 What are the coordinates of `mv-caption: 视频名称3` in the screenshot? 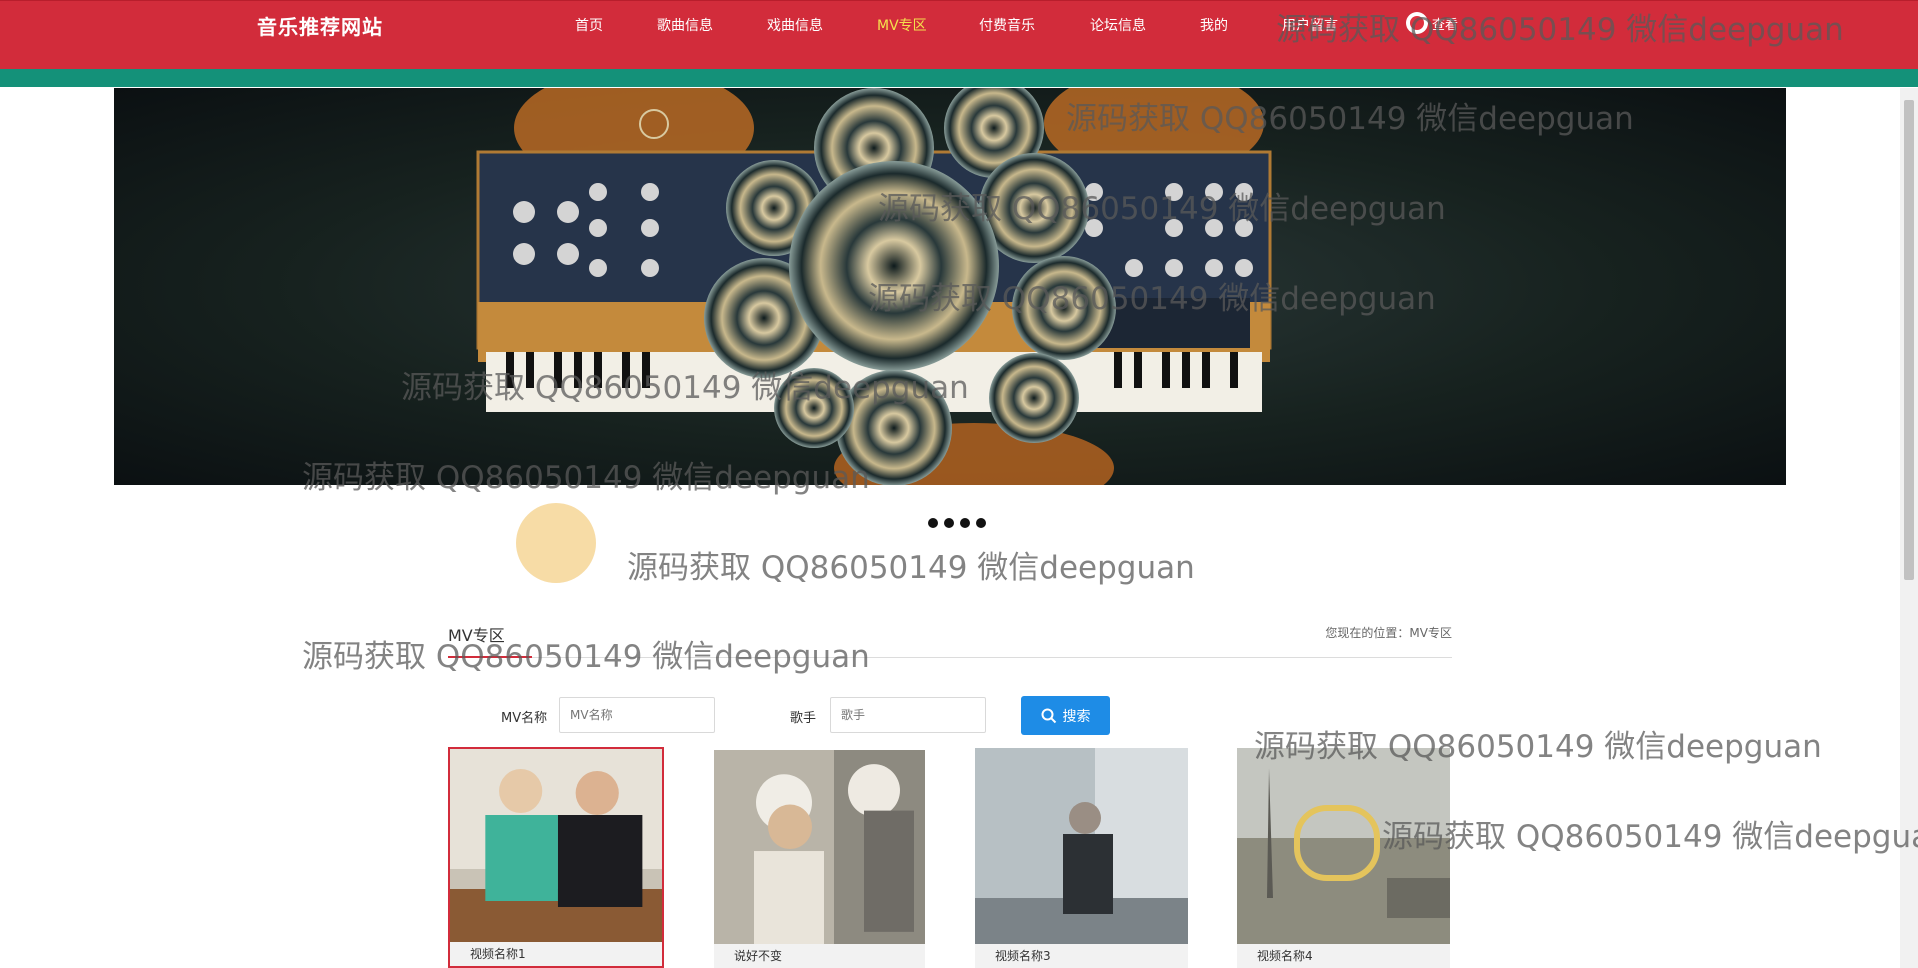 It's located at (1081, 956).